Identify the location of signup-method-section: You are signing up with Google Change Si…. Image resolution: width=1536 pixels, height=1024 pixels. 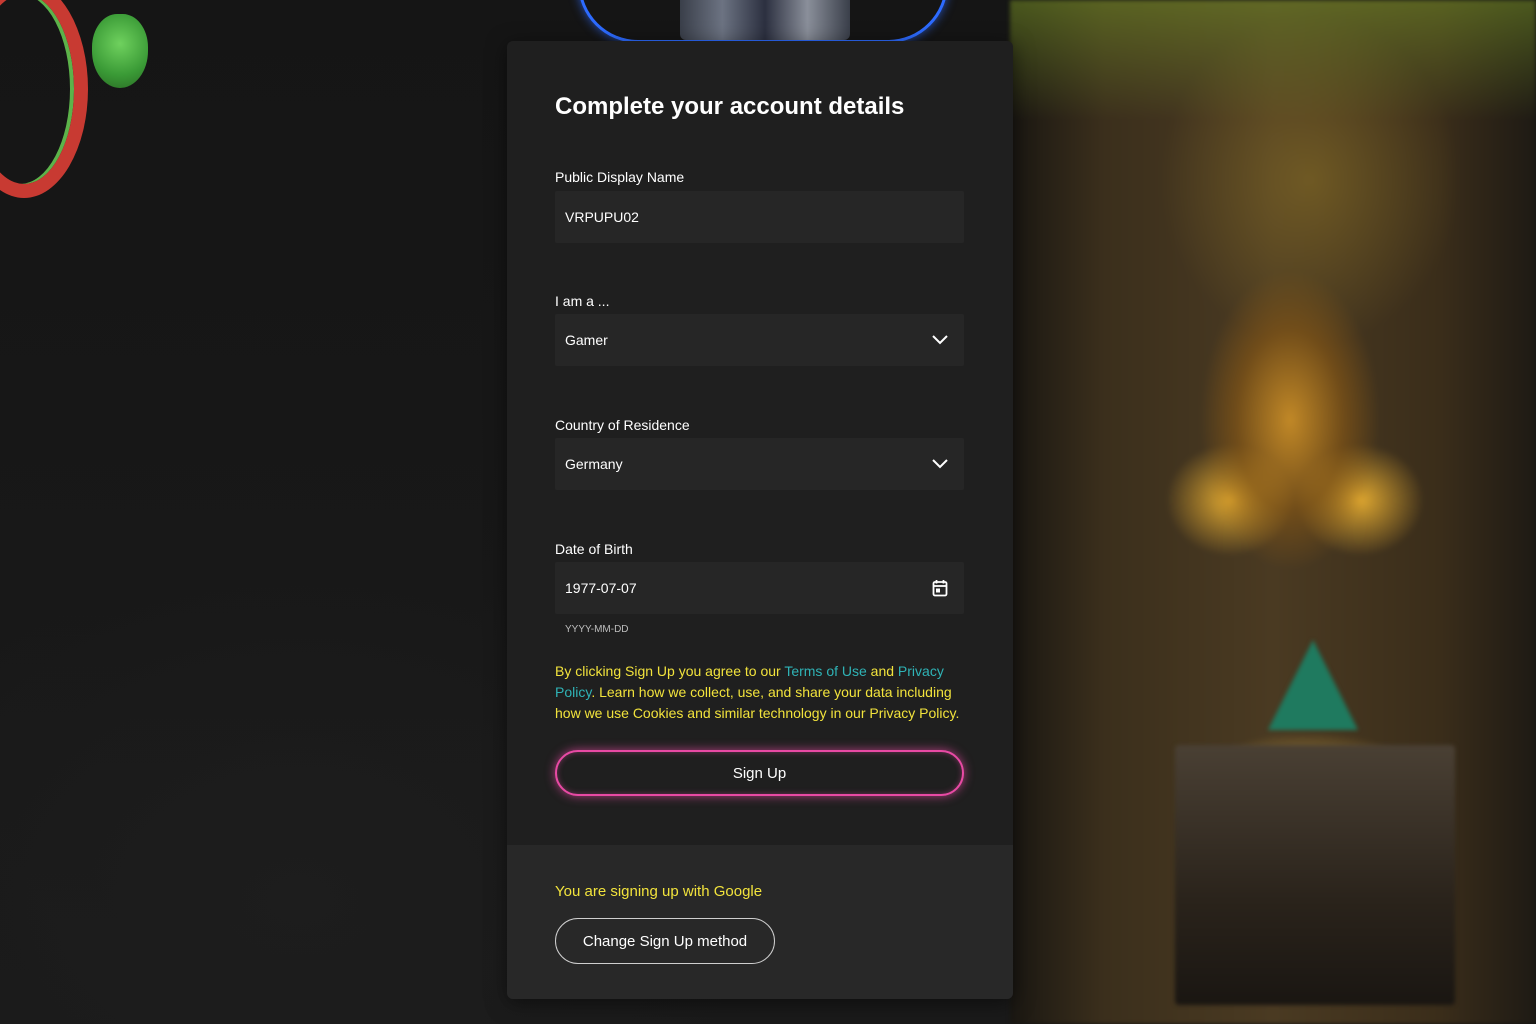
(760, 922).